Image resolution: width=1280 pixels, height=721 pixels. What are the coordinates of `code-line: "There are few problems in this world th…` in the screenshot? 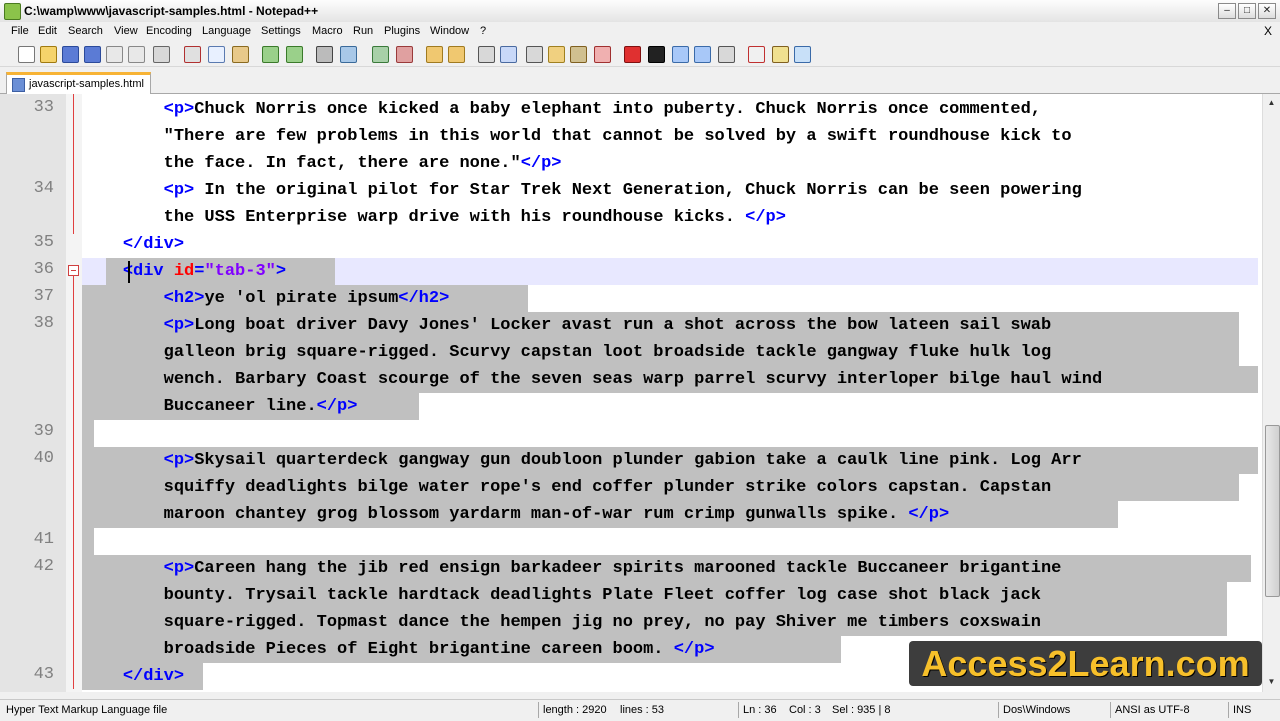 It's located at (577, 136).